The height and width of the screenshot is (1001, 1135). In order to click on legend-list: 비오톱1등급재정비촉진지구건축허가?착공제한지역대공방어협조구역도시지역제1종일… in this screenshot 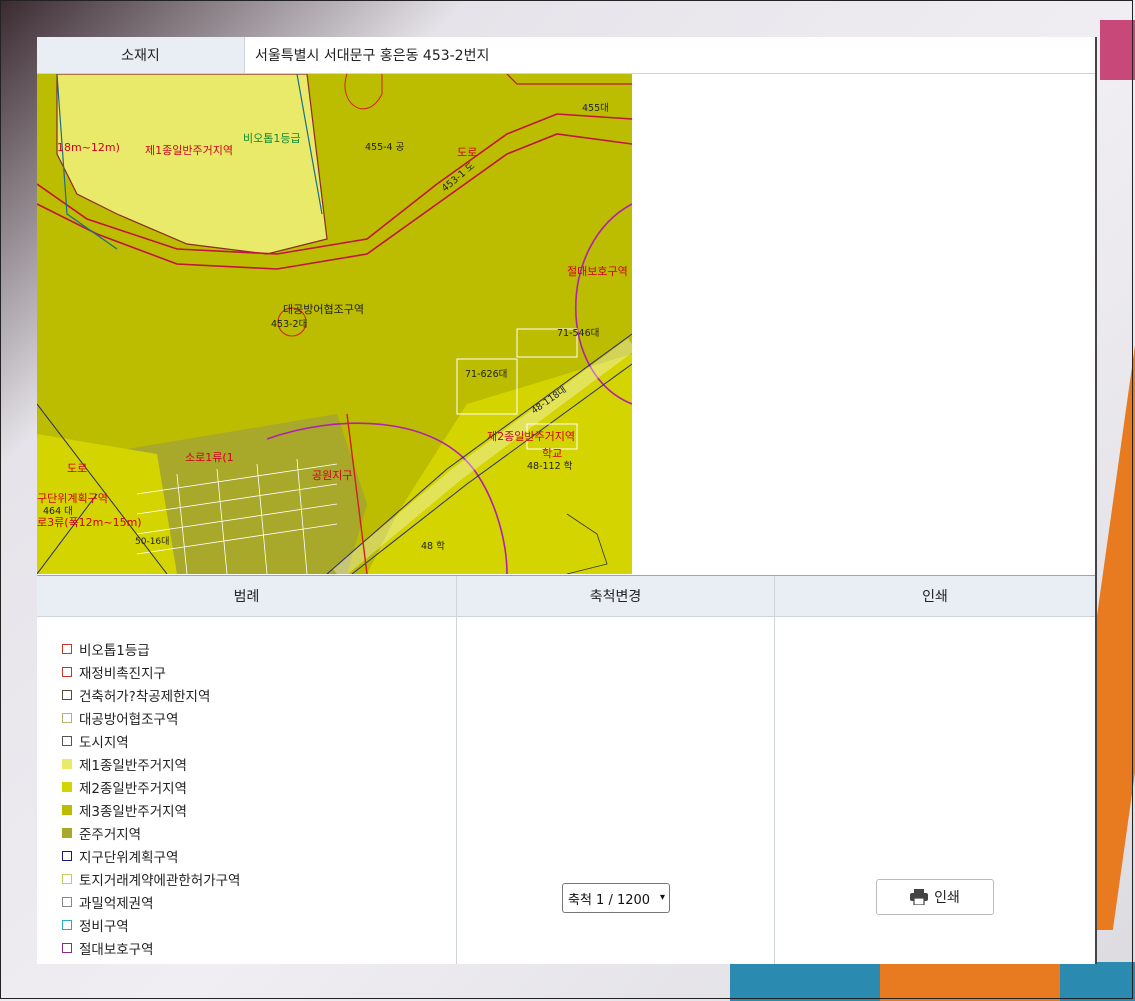, I will do `click(246, 788)`.